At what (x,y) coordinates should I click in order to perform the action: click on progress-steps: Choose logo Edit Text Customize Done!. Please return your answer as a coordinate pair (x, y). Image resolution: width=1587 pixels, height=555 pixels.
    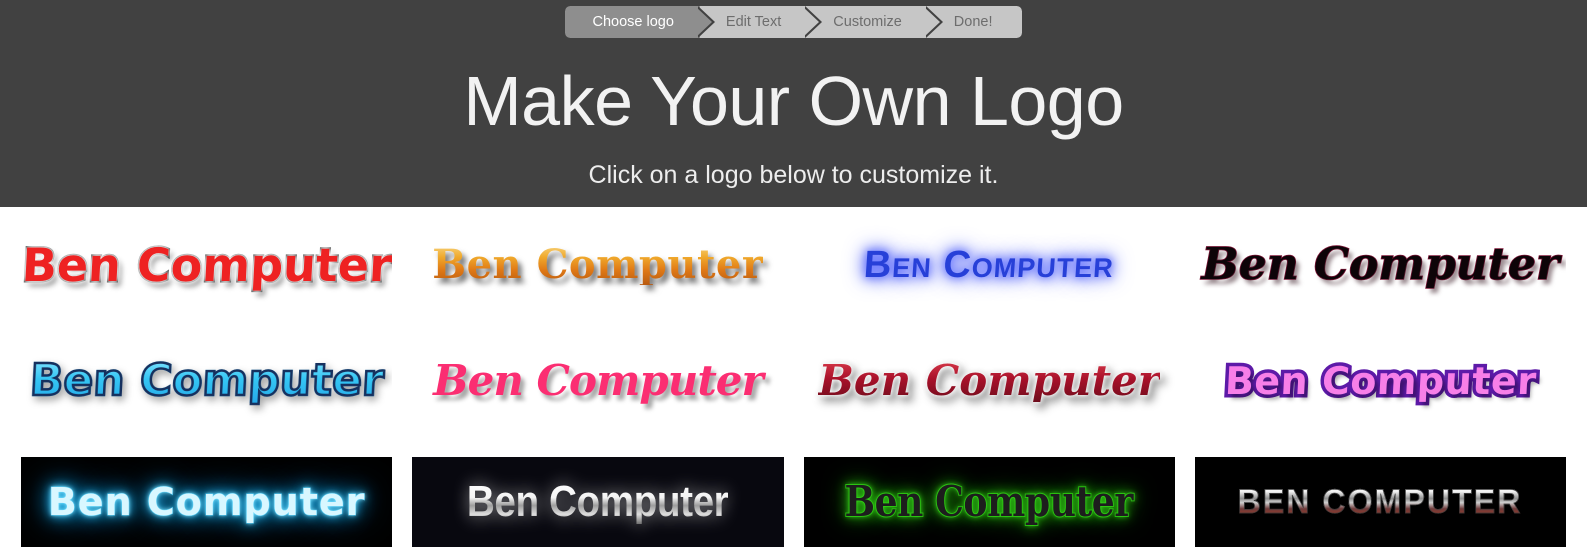
    Looking at the image, I should click on (793, 19).